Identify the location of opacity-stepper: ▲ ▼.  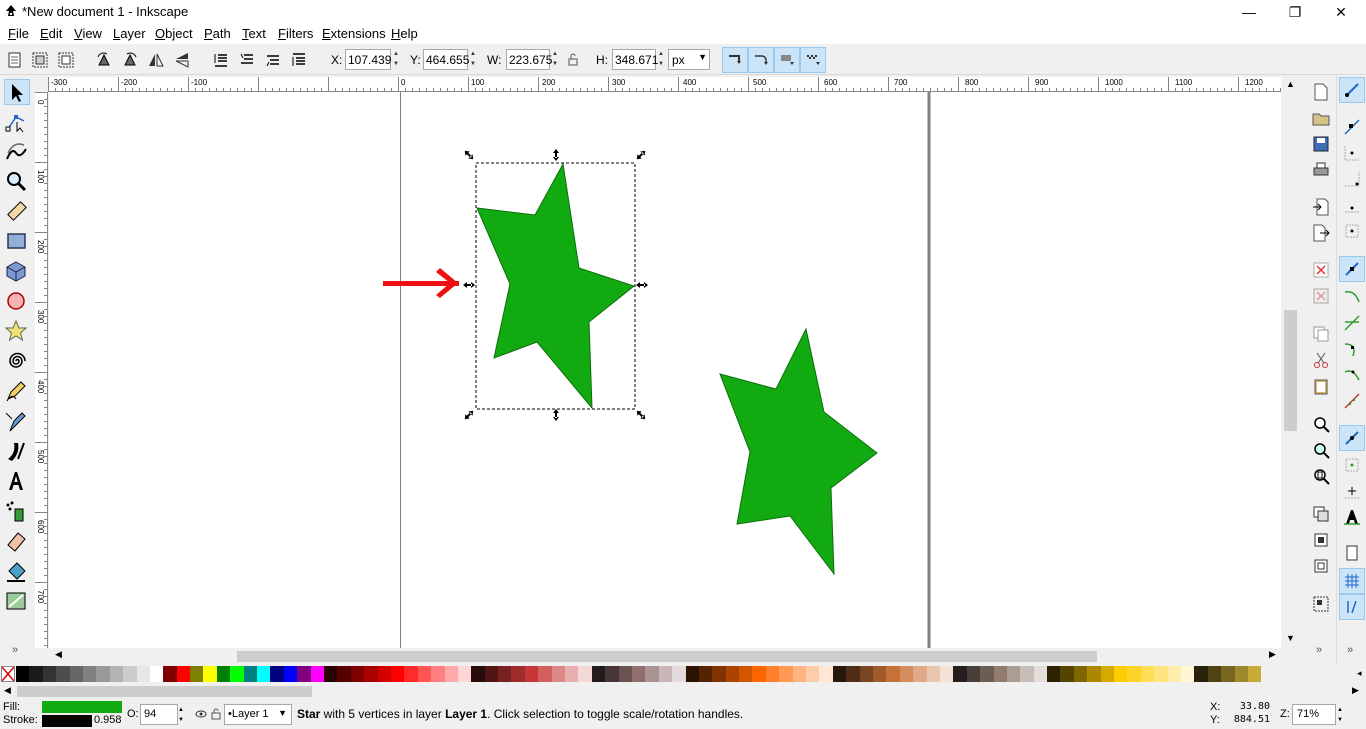
(181, 715).